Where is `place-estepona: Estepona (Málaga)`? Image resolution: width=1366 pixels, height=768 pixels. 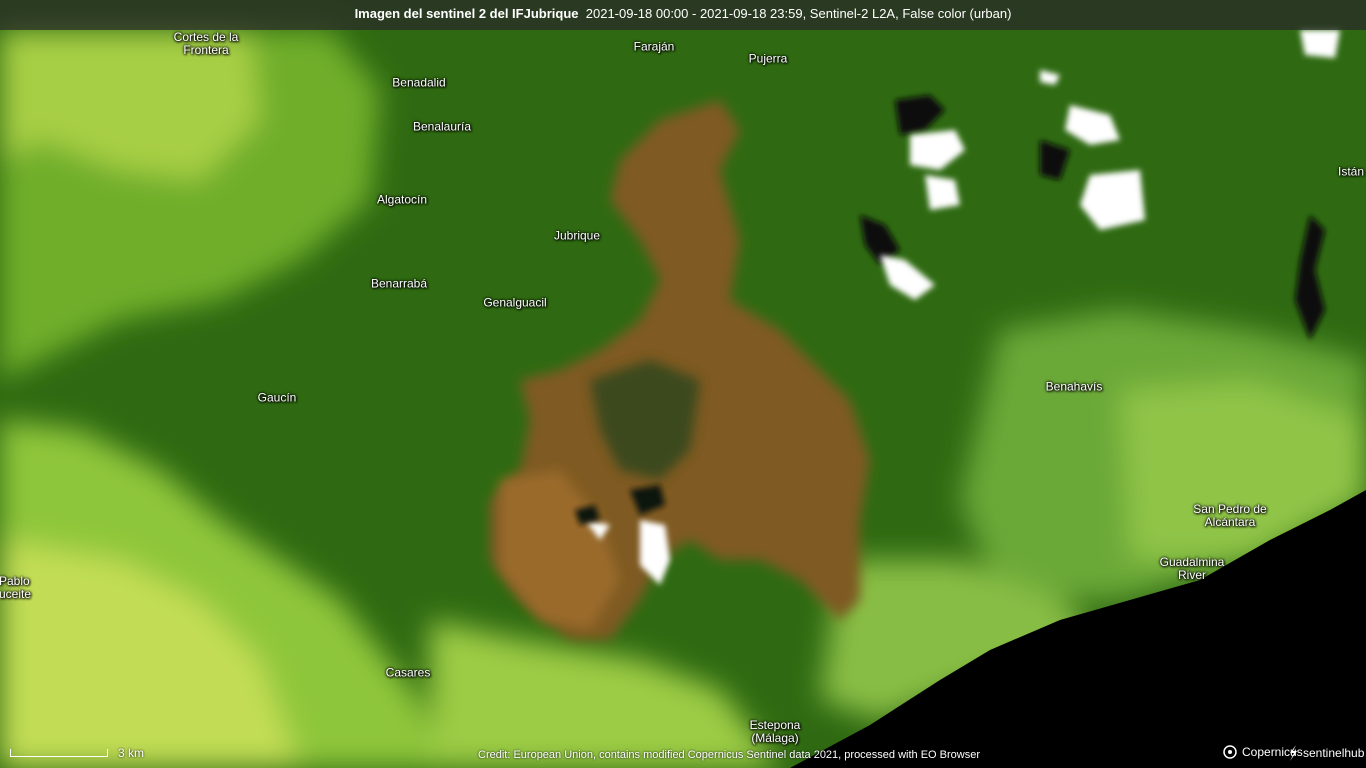 place-estepona: Estepona (Málaga) is located at coordinates (775, 732).